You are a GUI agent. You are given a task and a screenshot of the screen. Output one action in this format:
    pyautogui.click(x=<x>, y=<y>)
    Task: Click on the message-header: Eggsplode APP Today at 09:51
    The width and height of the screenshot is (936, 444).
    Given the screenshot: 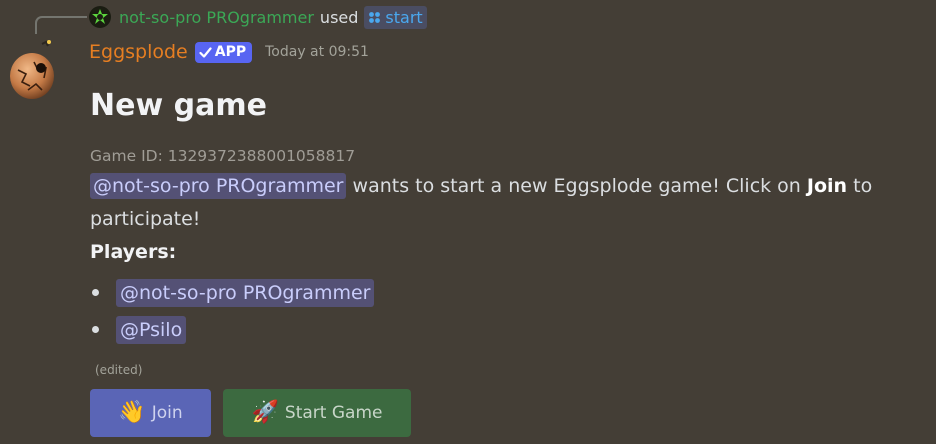 What is the action you would take?
    pyautogui.click(x=229, y=52)
    